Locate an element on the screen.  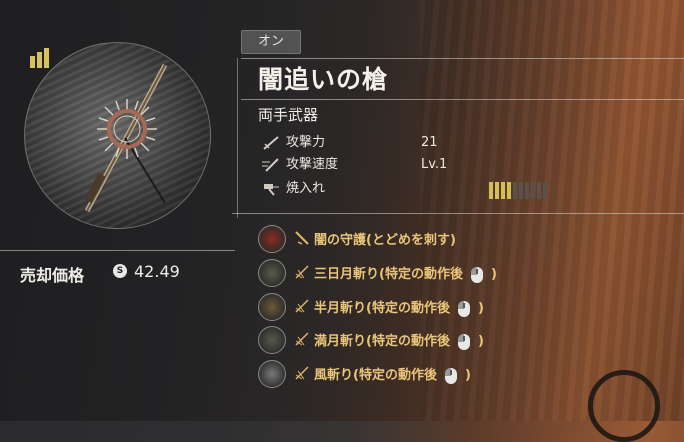
tempering-gauge is located at coordinates (518, 190).